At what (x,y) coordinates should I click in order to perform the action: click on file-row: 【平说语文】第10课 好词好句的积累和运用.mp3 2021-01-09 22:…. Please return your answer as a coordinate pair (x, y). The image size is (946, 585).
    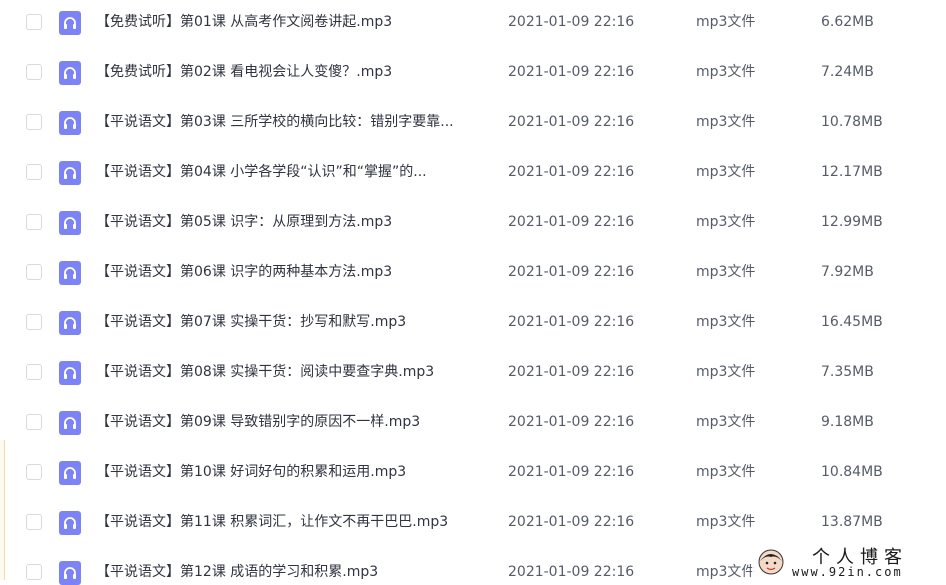
    Looking at the image, I should click on (473, 475).